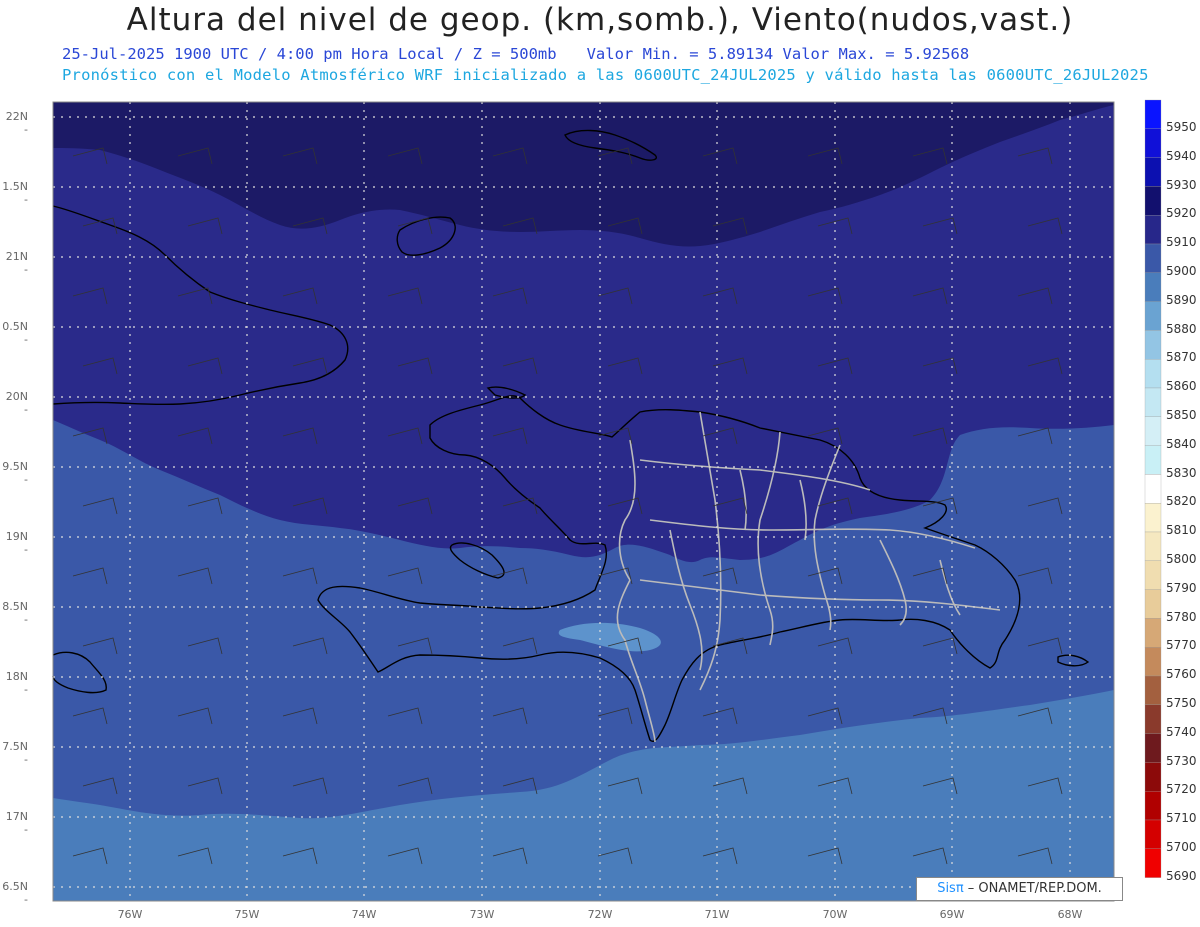 This screenshot has height=927, width=1200. Describe the element at coordinates (16, 543) in the screenshot. I see `latitude-label: 19N -` at that location.